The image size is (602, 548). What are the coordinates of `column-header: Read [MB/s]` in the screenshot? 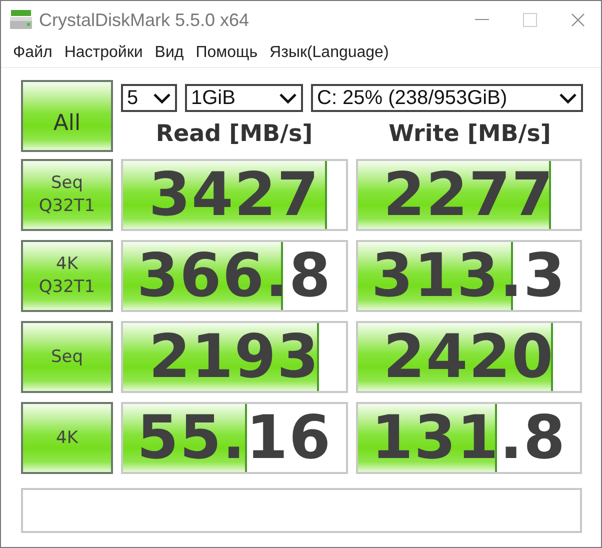 It's located at (234, 134).